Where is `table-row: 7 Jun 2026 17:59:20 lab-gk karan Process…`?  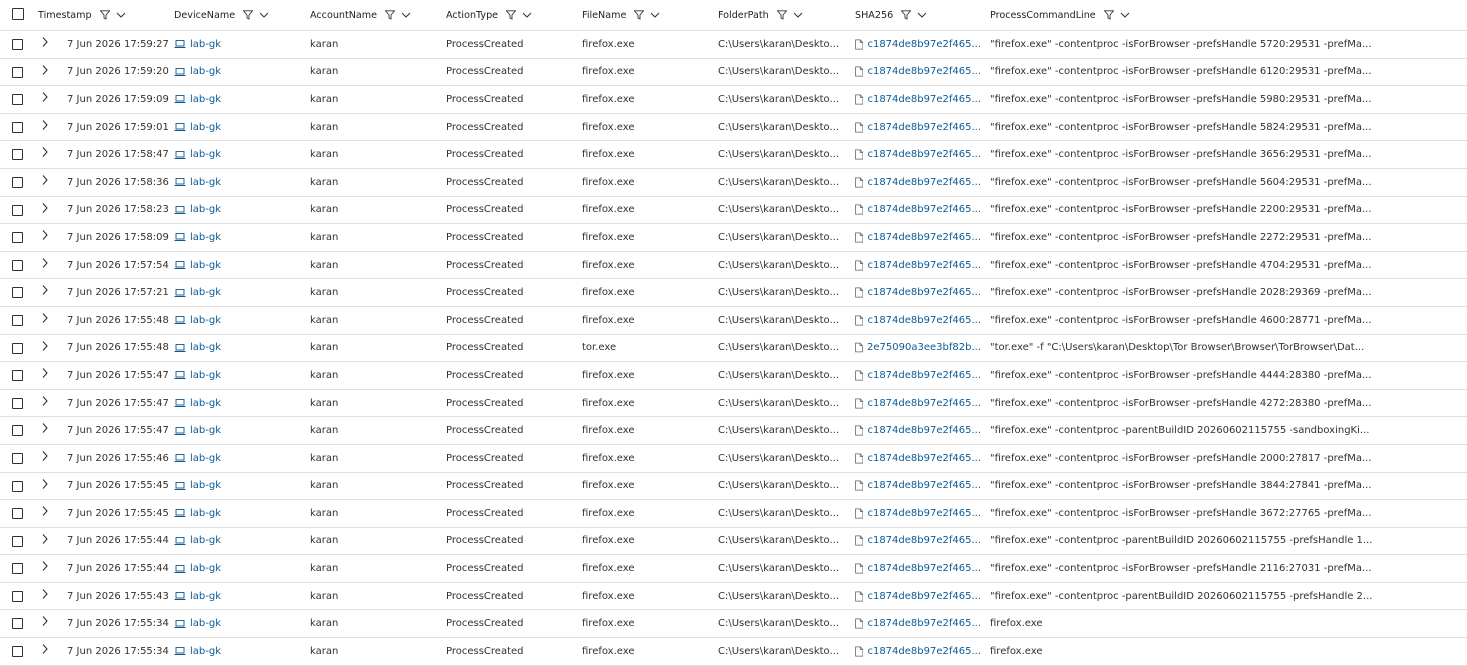 table-row: 7 Jun 2026 17:59:20 lab-gk karan Process… is located at coordinates (733, 73).